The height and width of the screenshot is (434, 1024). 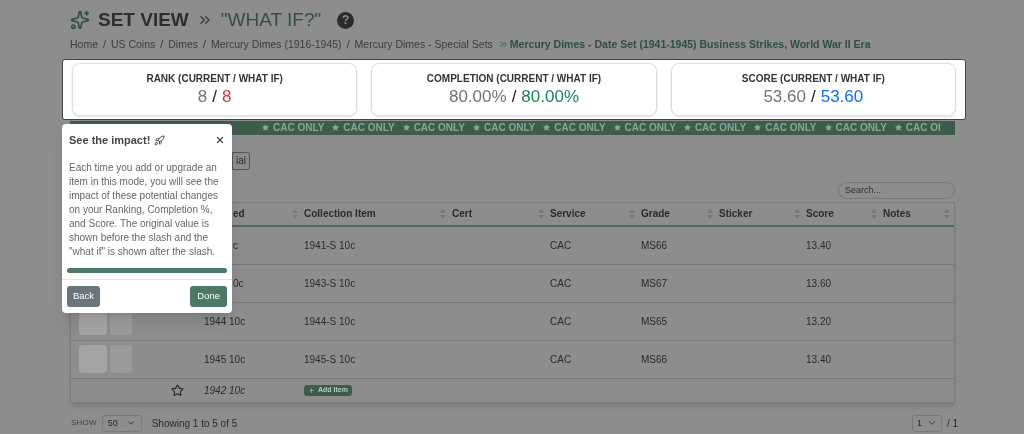 What do you see at coordinates (330, 283) in the screenshot?
I see `item-cell-text: 1943-S 10c` at bounding box center [330, 283].